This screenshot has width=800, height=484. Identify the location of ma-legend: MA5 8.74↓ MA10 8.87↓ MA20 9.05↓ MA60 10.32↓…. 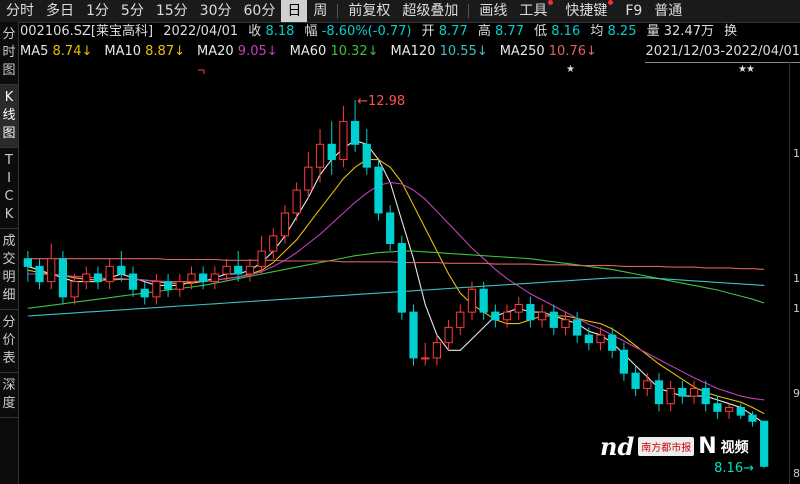
(314, 52).